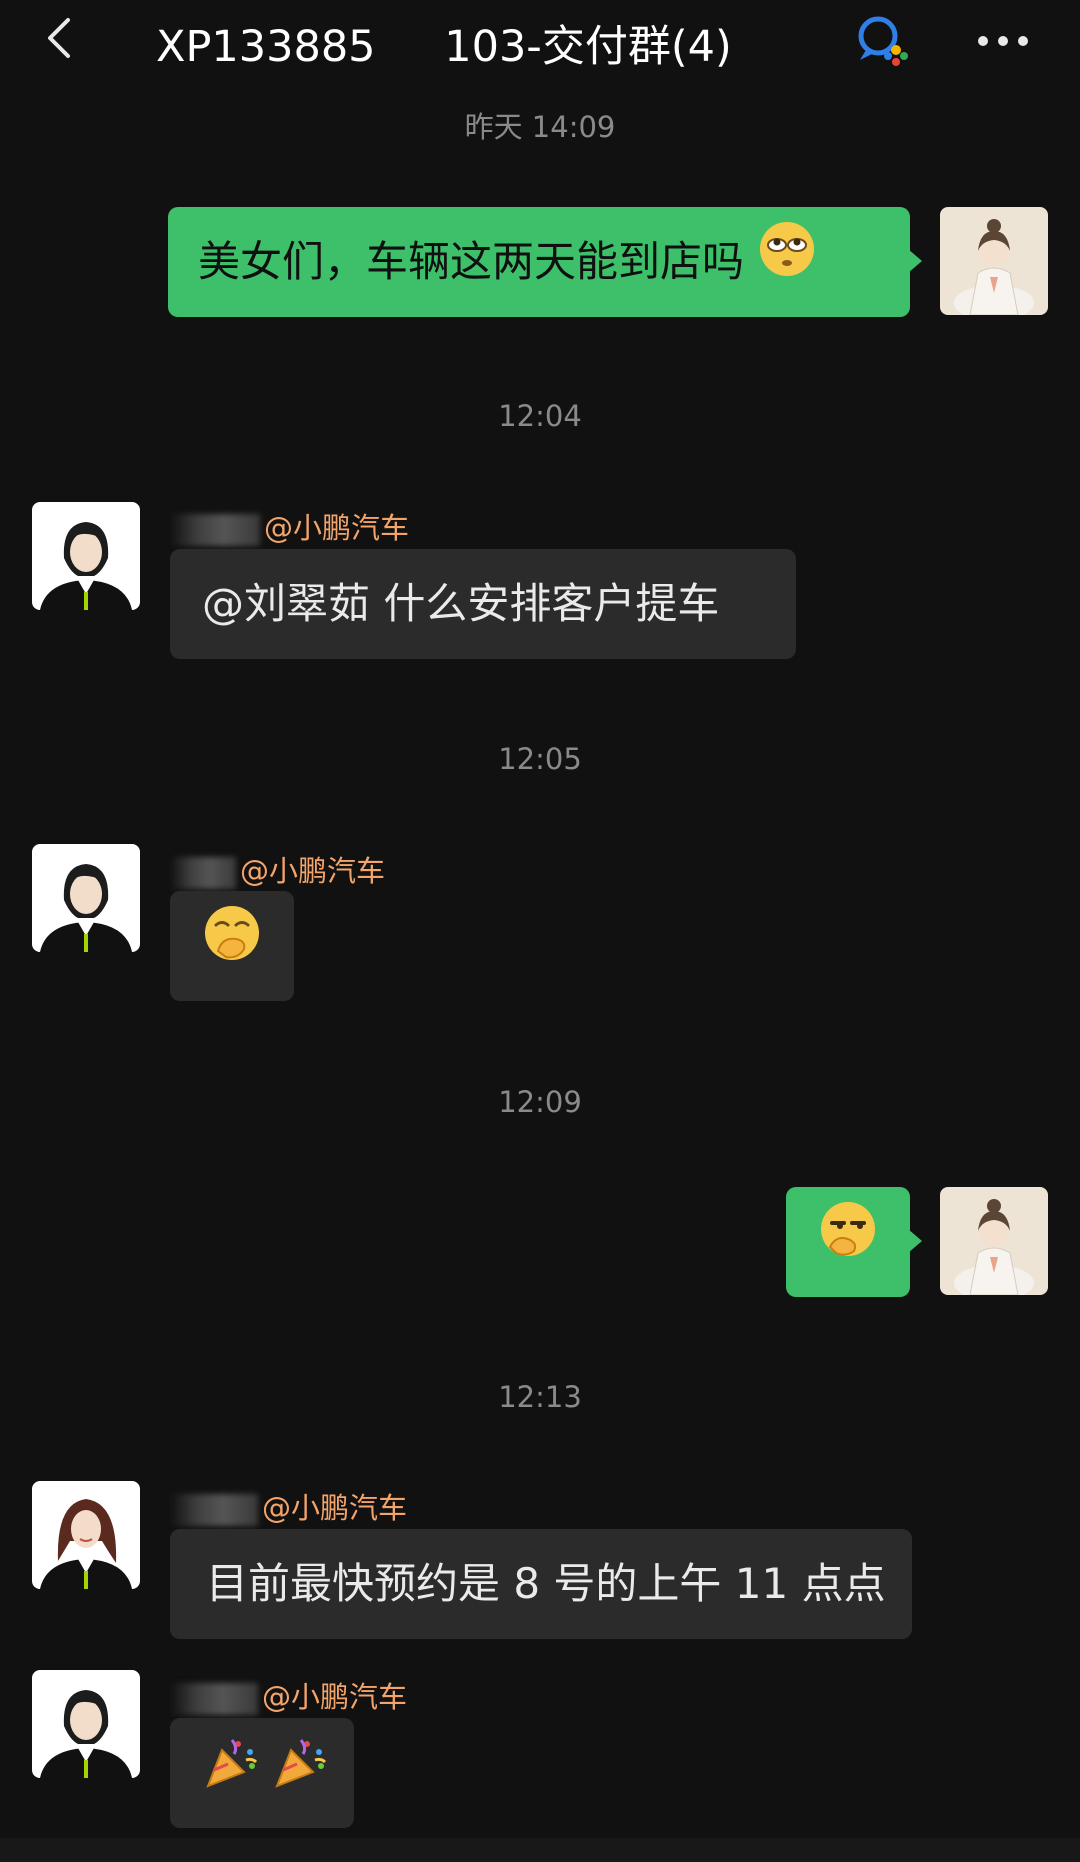 The width and height of the screenshot is (1080, 1862). I want to click on chevron-left-icon, so click(59, 38).